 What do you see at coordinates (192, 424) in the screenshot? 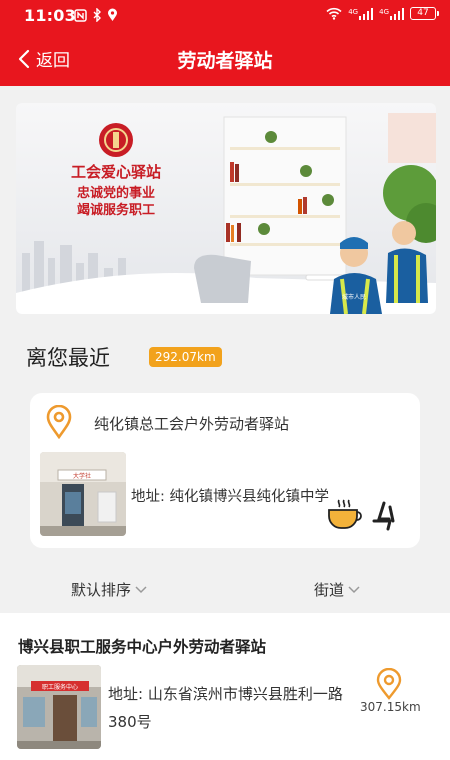
I see `nearest-station-name: 纯化镇总工会户外劳动者驿站` at bounding box center [192, 424].